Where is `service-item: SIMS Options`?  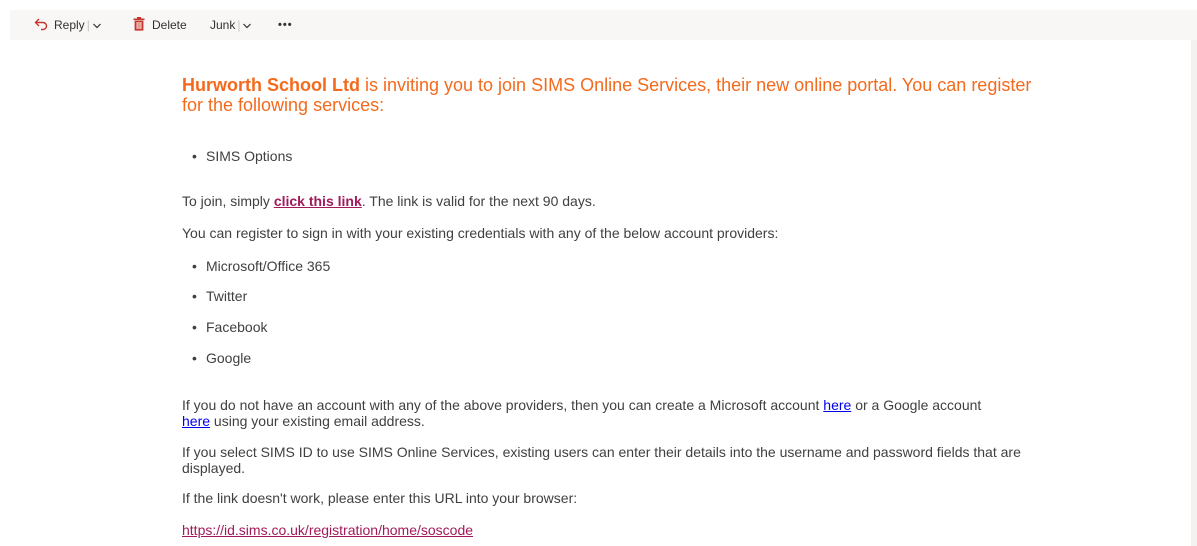 service-item: SIMS Options is located at coordinates (242, 156).